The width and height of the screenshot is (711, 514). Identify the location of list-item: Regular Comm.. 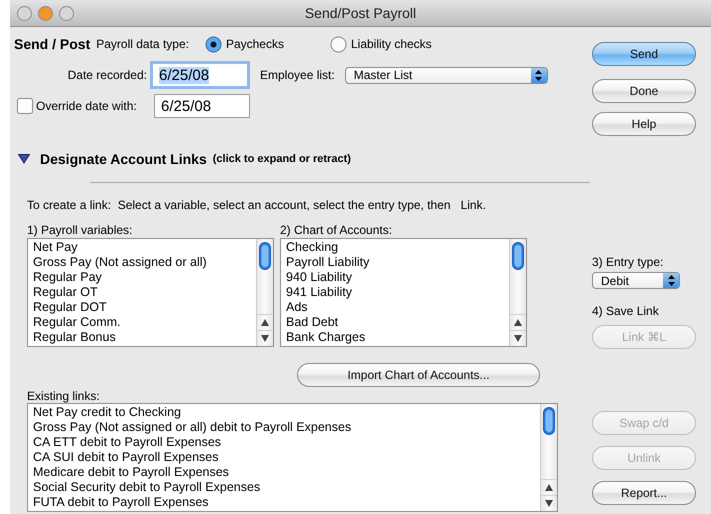
(144, 322).